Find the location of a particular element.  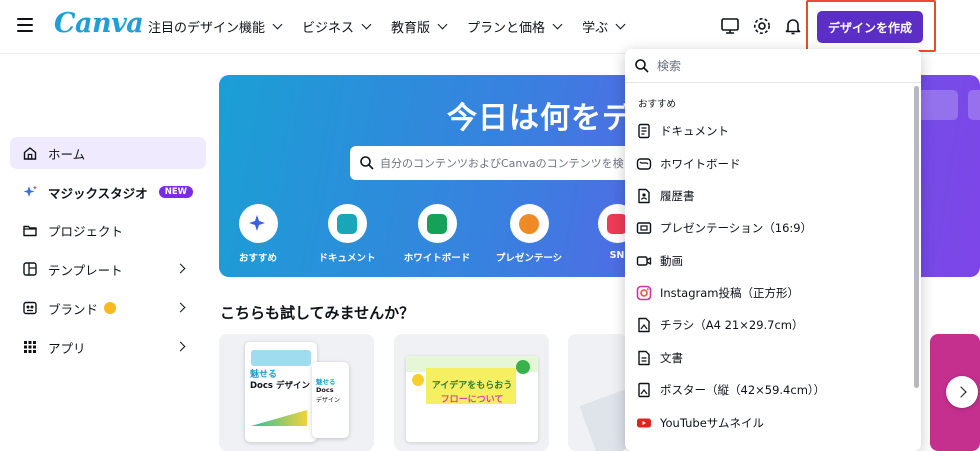

quick-action-document: ドキュメント is located at coordinates (347, 234).